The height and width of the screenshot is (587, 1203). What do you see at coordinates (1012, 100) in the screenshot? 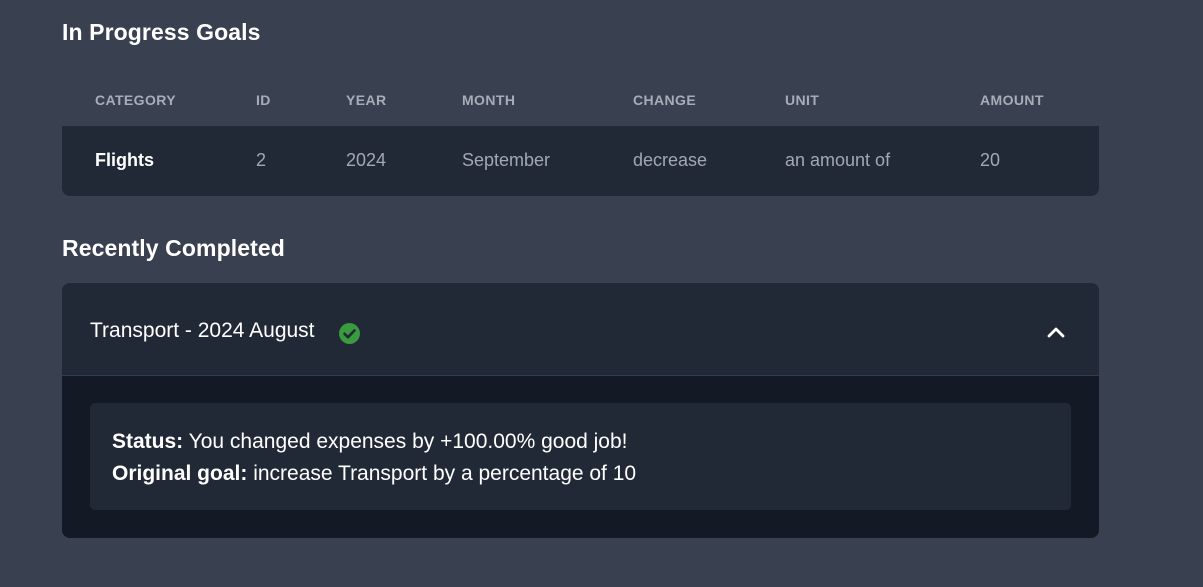
I see `column-header-amount: AMOUNT` at bounding box center [1012, 100].